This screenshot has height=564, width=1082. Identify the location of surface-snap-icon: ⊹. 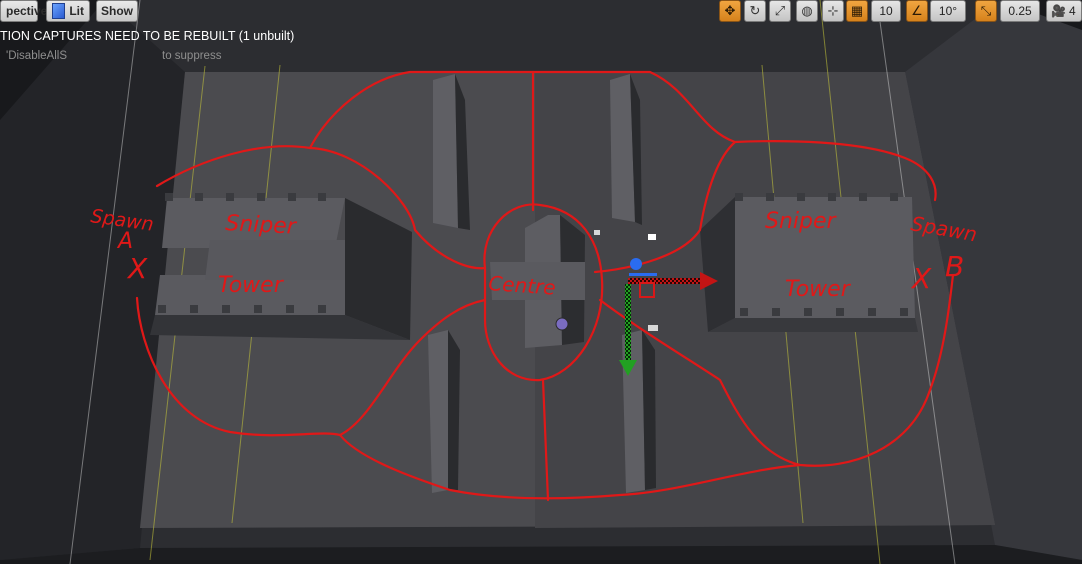
(833, 11).